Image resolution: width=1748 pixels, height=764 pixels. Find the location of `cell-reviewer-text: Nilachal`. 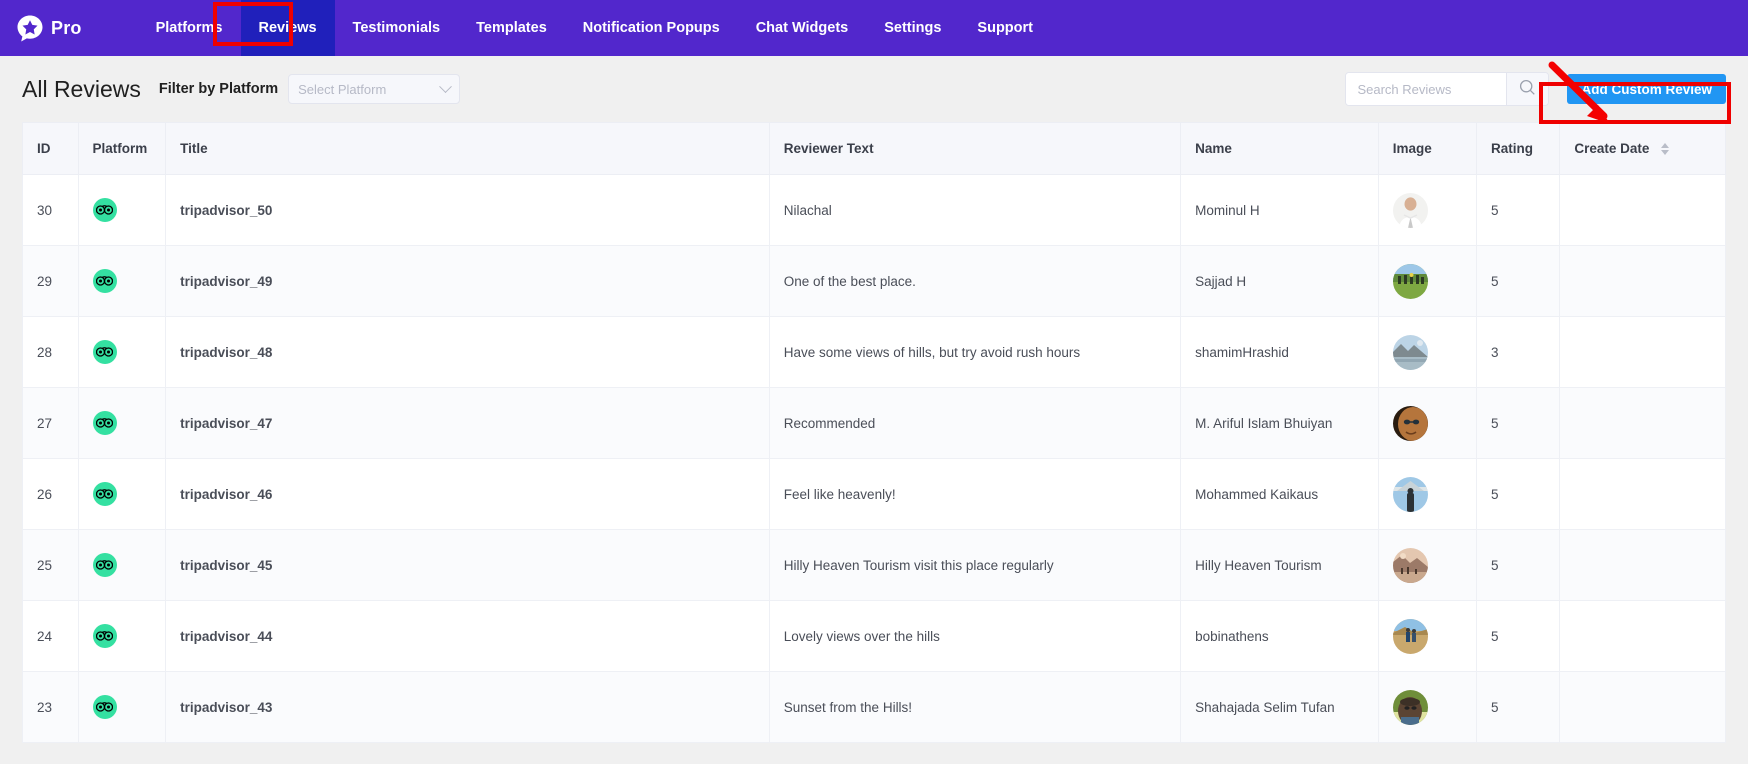

cell-reviewer-text: Nilachal is located at coordinates (975, 210).